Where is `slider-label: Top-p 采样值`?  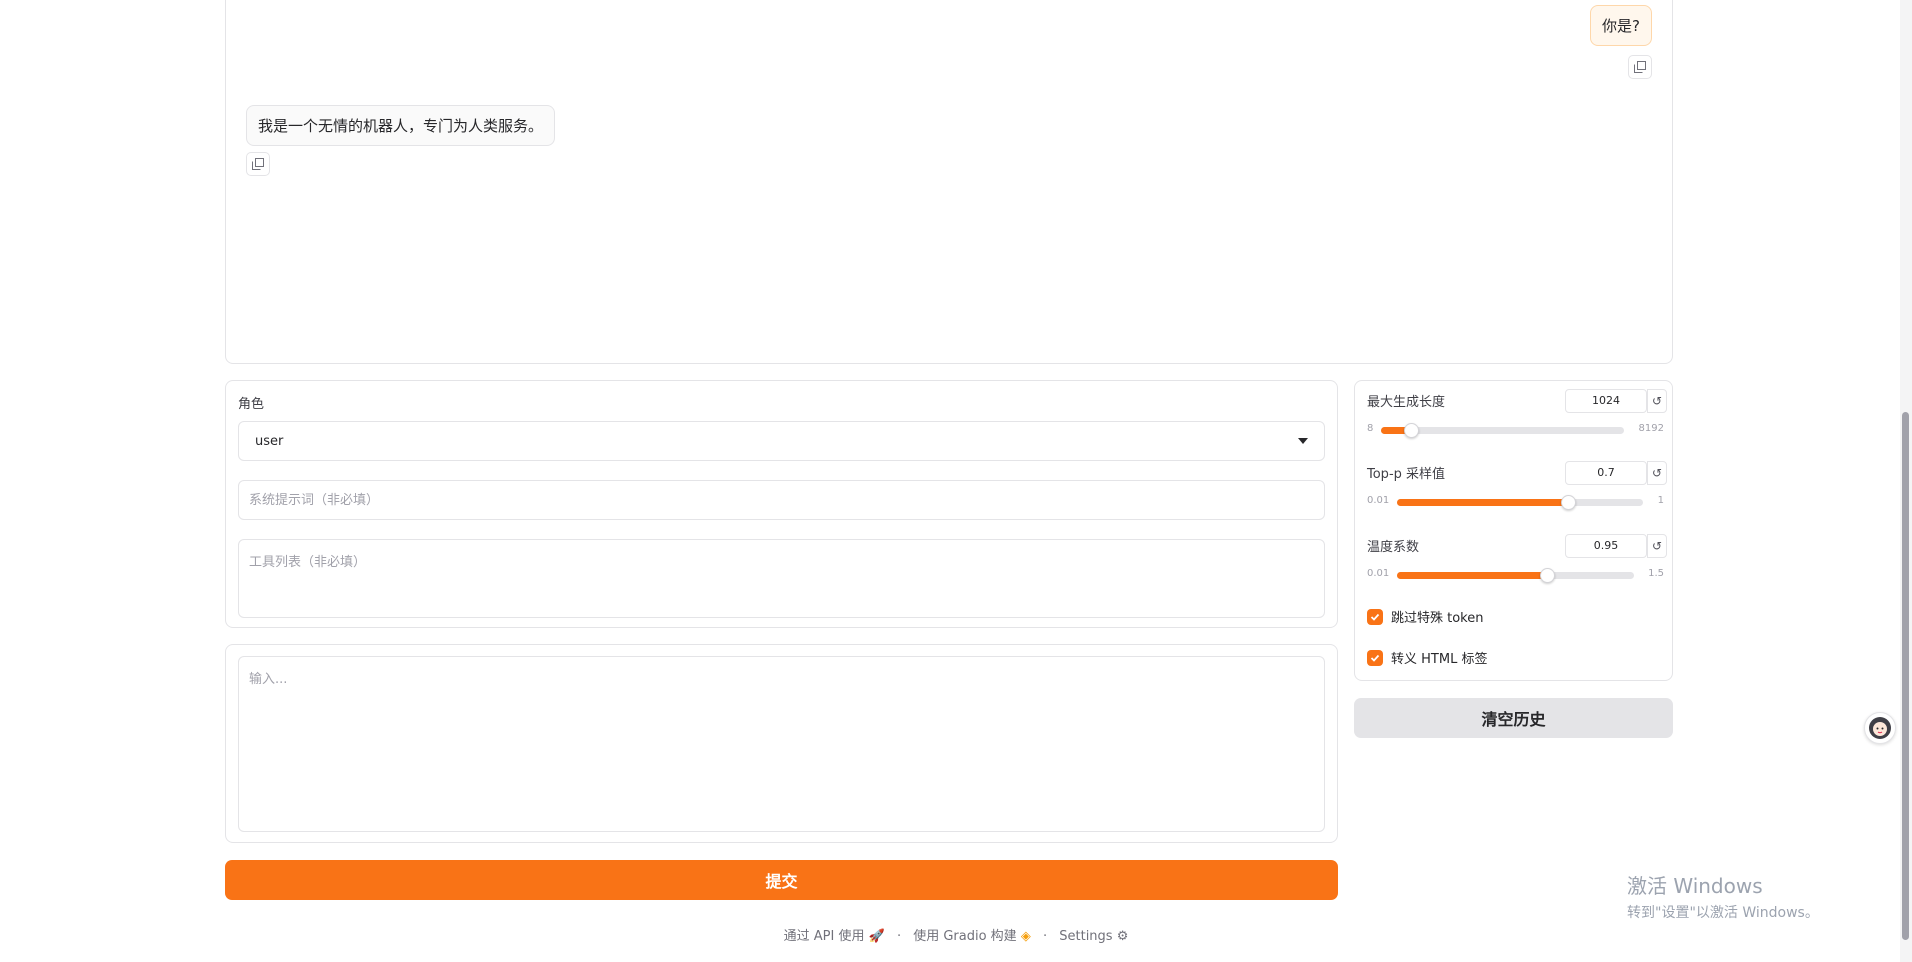
slider-label: Top-p 采样值 is located at coordinates (1406, 474).